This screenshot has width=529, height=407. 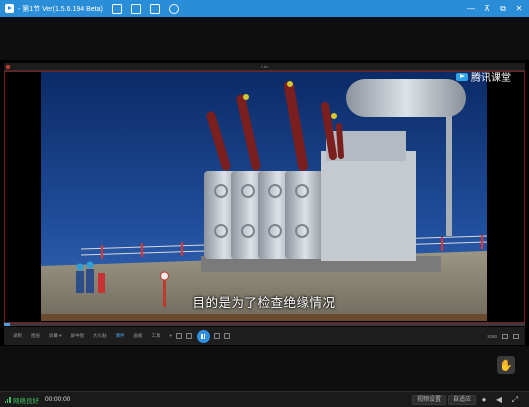 I want to click on app-logo-icon, so click(x=9, y=8).